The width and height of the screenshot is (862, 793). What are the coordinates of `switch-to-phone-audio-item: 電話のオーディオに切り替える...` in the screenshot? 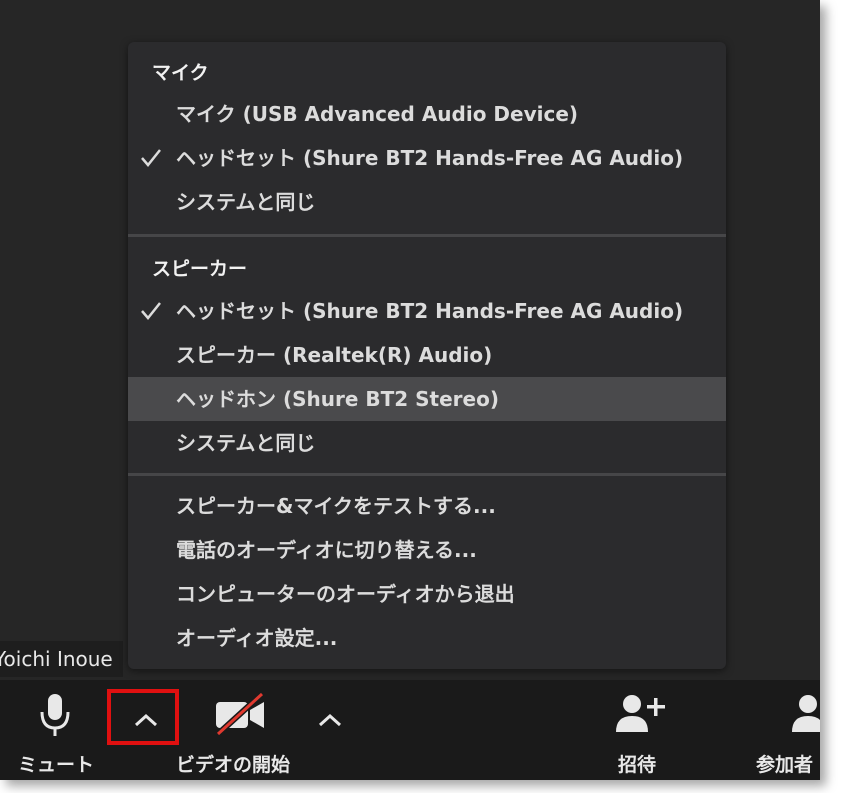 It's located at (427, 550).